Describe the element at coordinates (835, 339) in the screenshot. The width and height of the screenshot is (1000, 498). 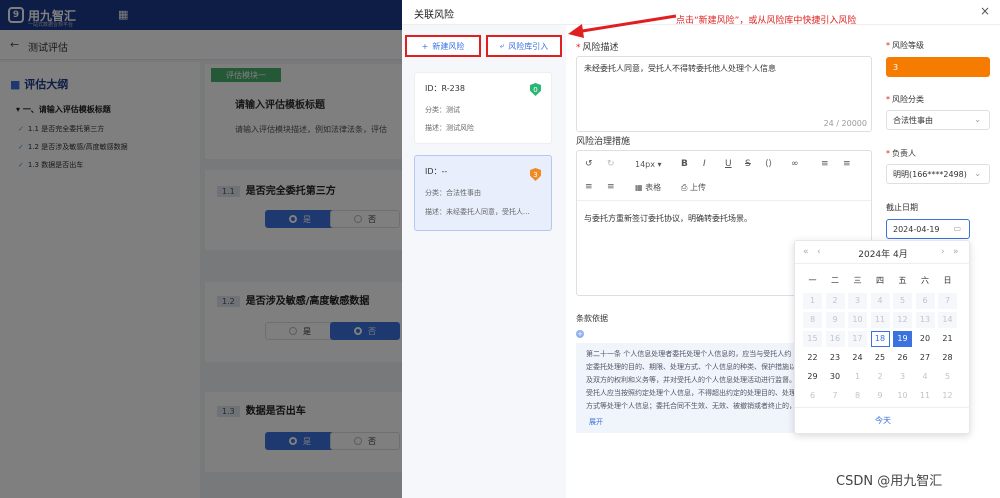
I see `calendar-day: 16` at that location.